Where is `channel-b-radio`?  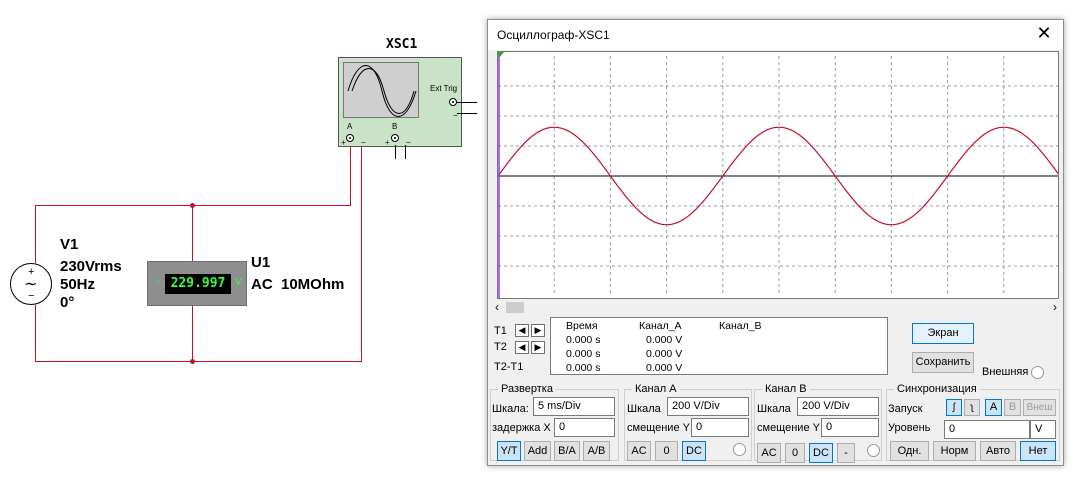 channel-b-radio is located at coordinates (873, 450).